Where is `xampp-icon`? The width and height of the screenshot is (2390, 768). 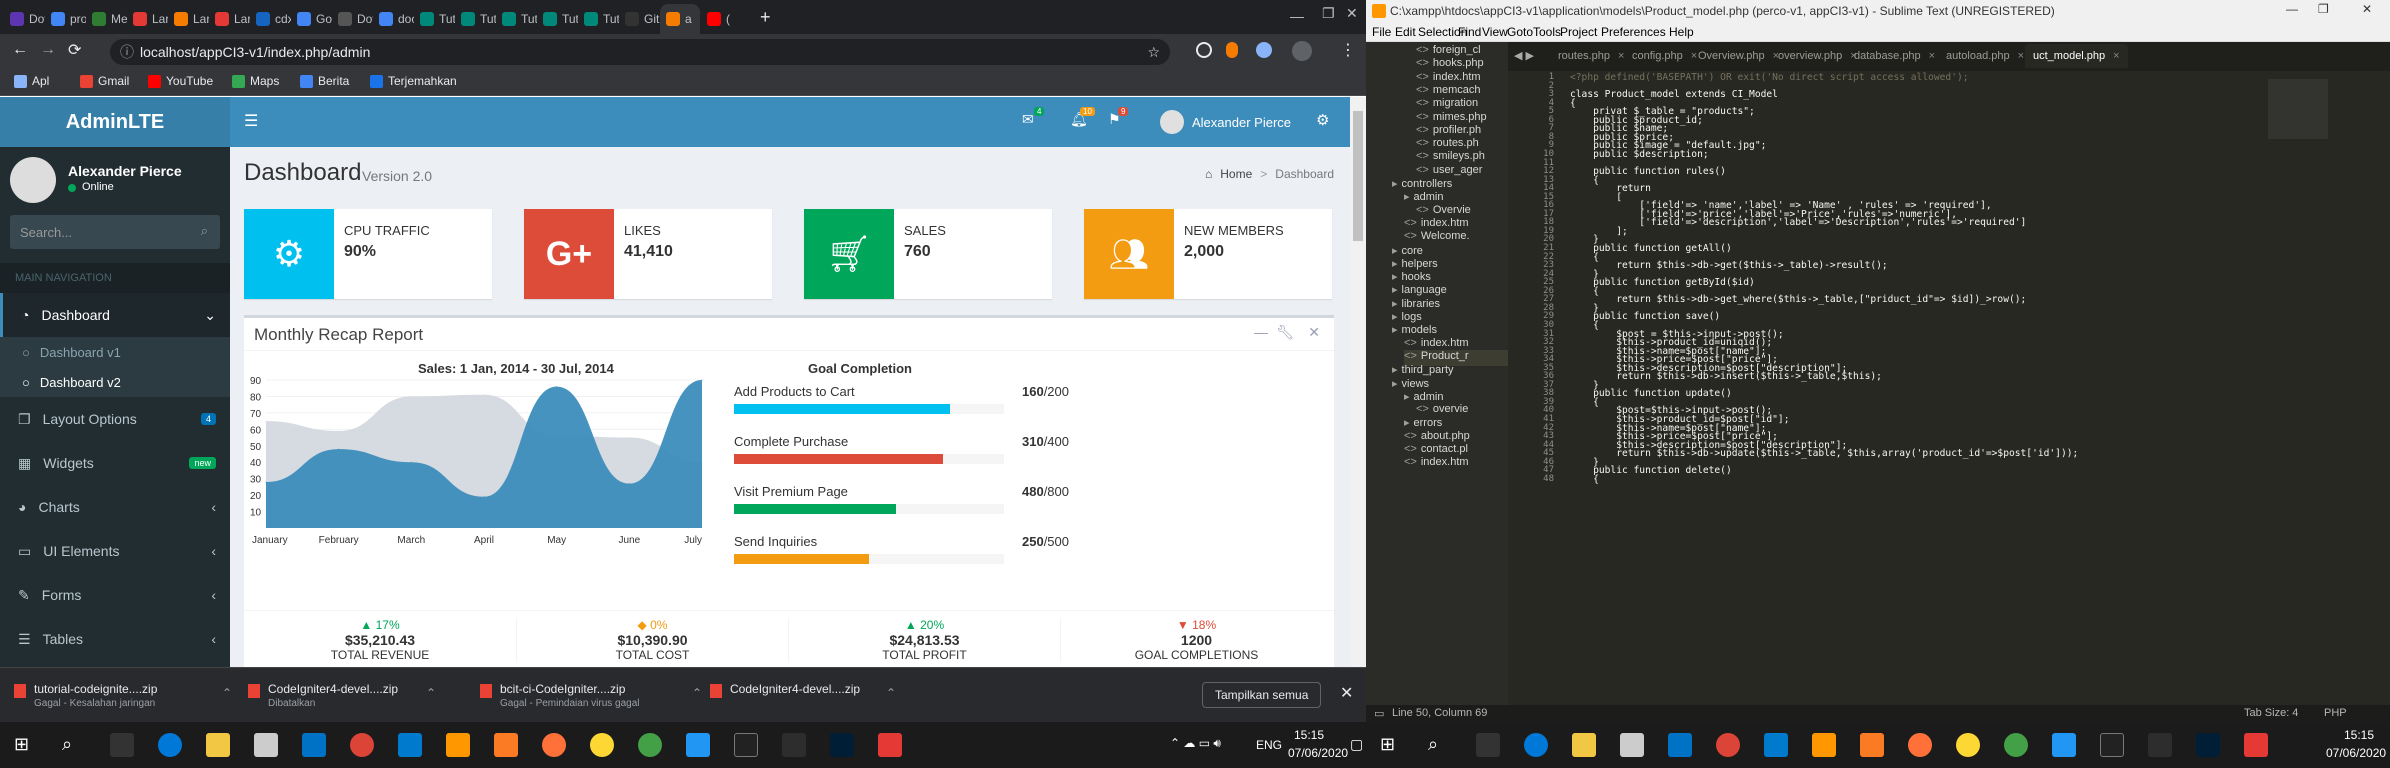 xampp-icon is located at coordinates (1872, 745).